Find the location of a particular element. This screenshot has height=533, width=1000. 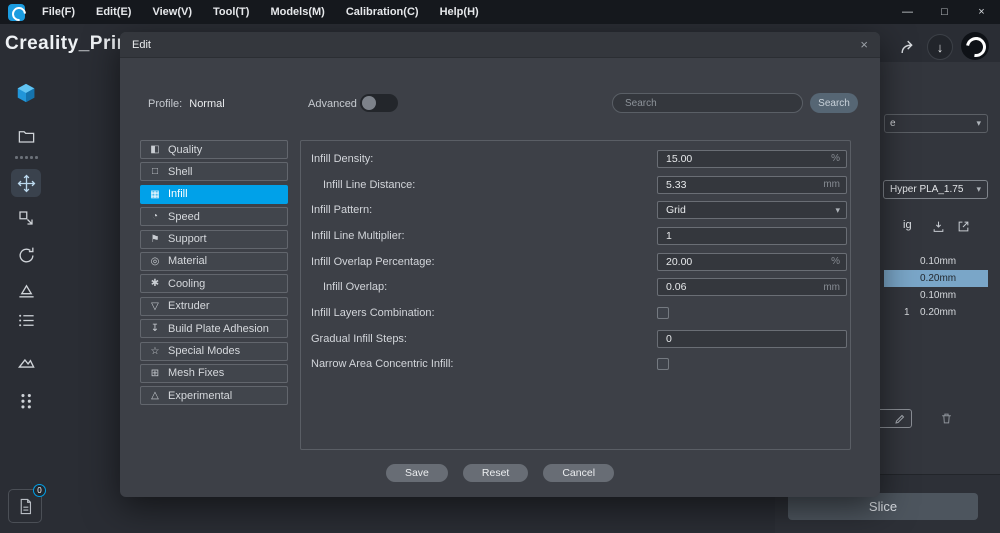

infill-line-multiplier-input: 1 is located at coordinates (752, 235).